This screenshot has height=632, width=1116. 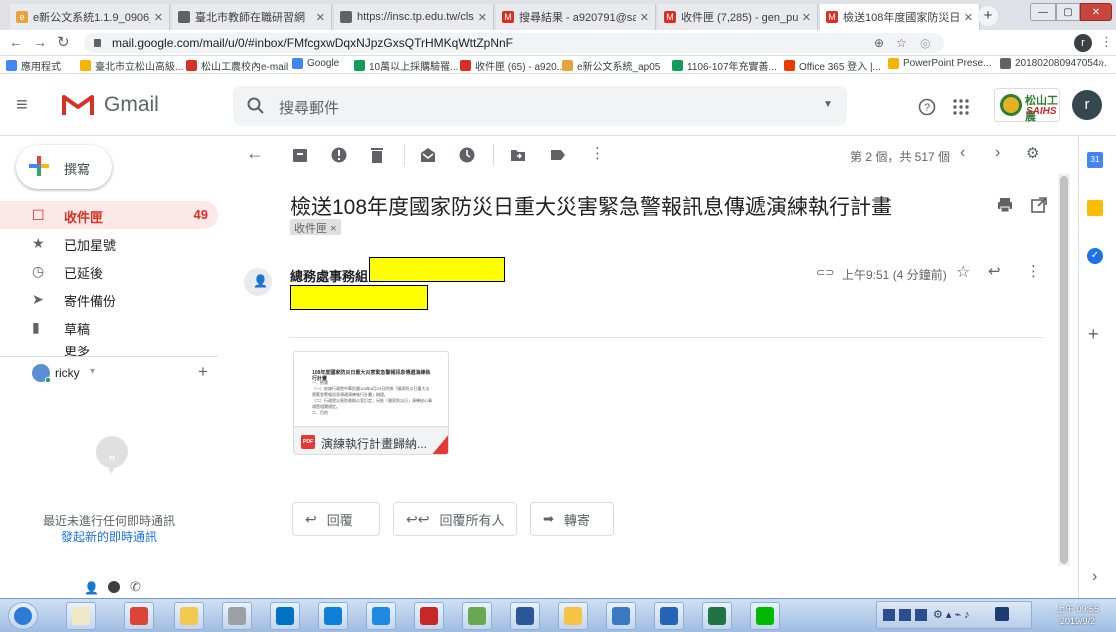 I want to click on forward-arrow-icon: →, so click(x=40, y=42).